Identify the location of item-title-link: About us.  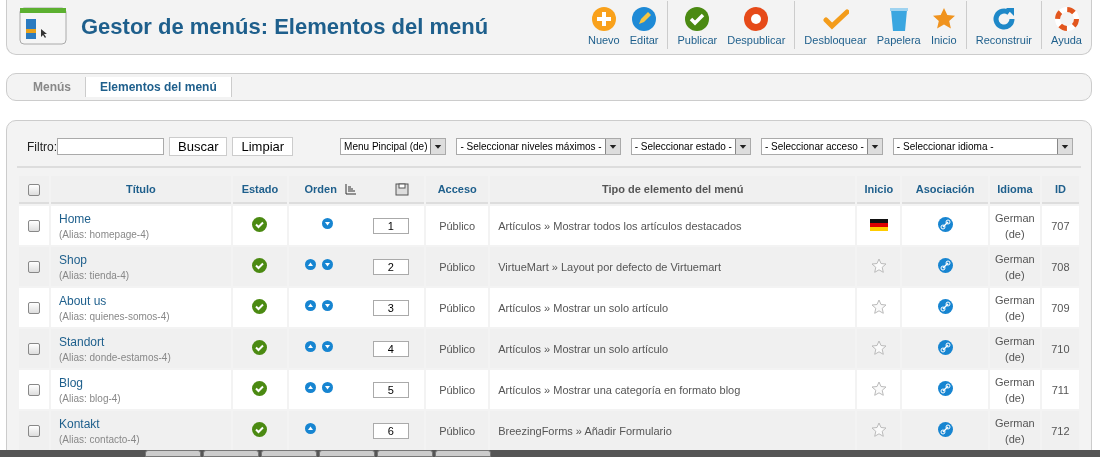
(141, 300).